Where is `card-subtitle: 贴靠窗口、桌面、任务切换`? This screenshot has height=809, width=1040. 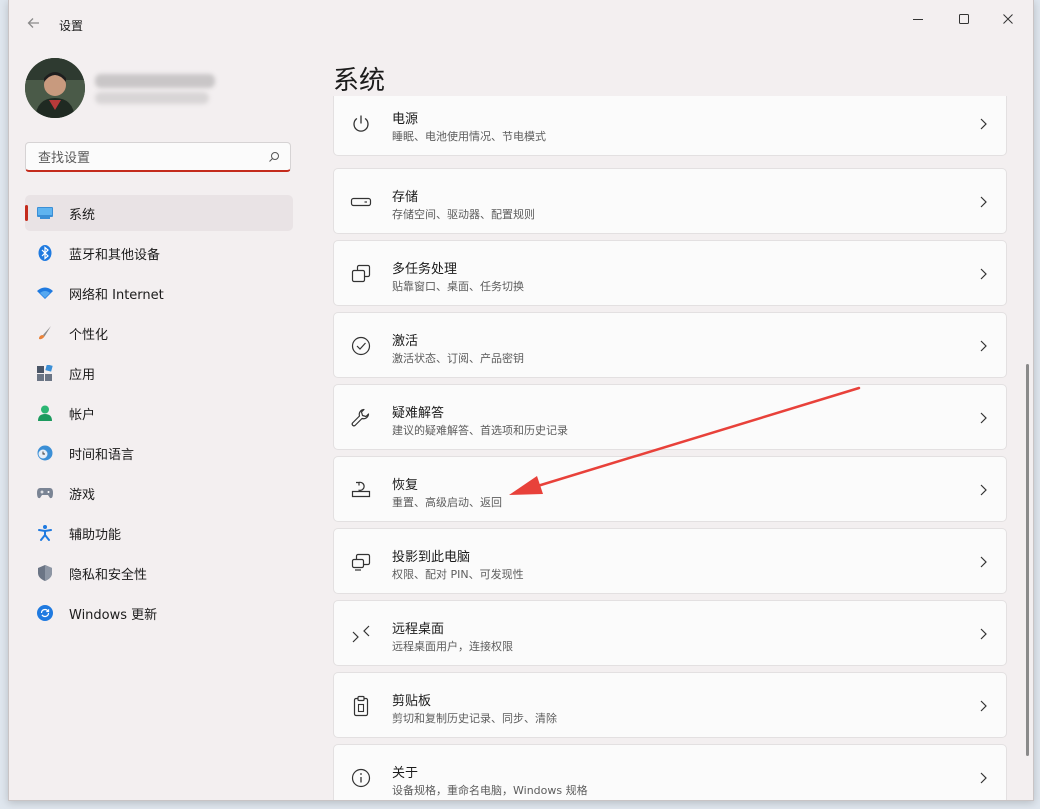
card-subtitle: 贴靠窗口、桌面、任务切换 is located at coordinates (458, 286).